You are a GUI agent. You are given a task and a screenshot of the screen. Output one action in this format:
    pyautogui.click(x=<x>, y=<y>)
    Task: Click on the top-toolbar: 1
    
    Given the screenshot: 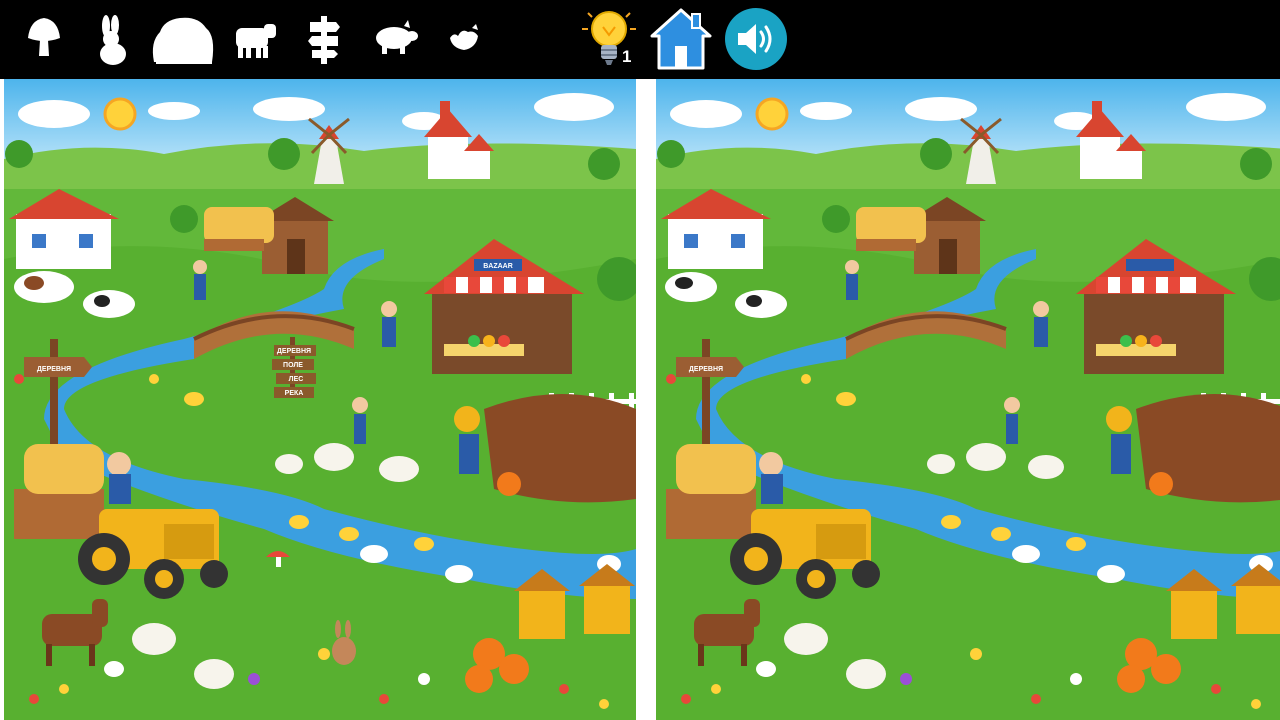 What is the action you would take?
    pyautogui.click(x=640, y=39)
    